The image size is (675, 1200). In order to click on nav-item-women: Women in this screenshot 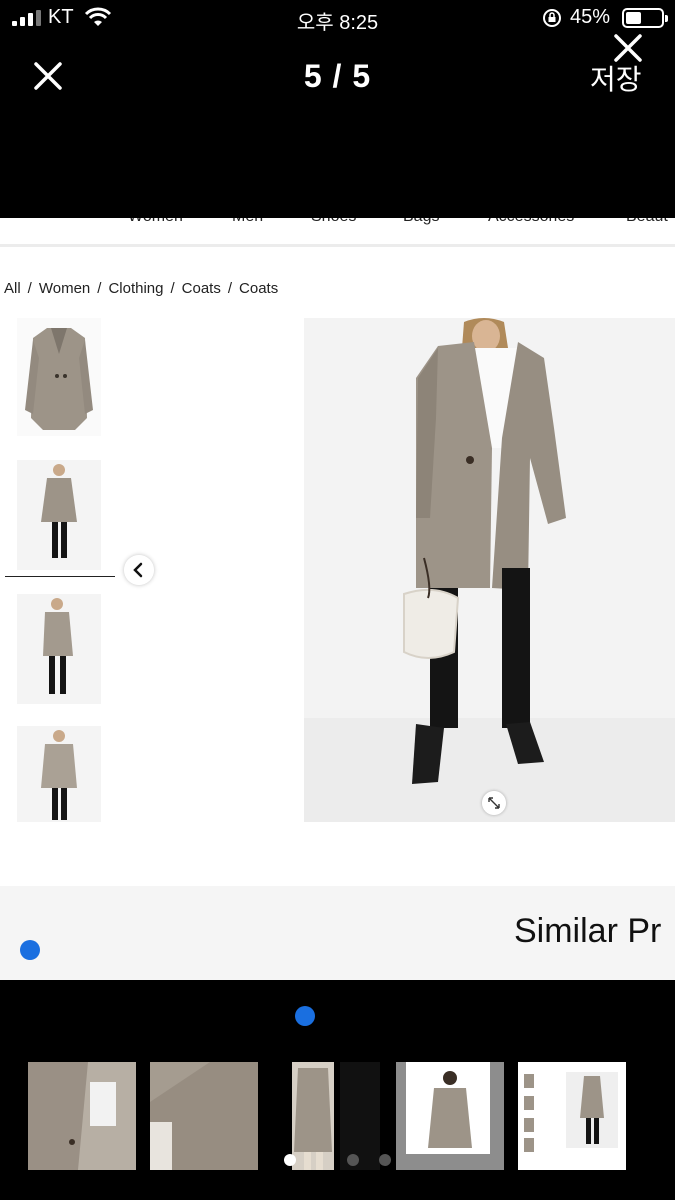, I will do `click(155, 222)`.